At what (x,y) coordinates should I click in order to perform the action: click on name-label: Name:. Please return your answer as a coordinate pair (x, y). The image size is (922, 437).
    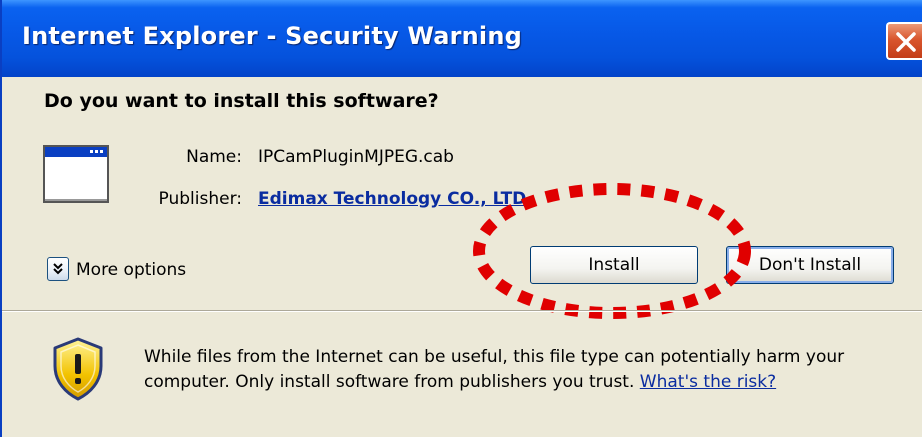
    Looking at the image, I should click on (214, 157).